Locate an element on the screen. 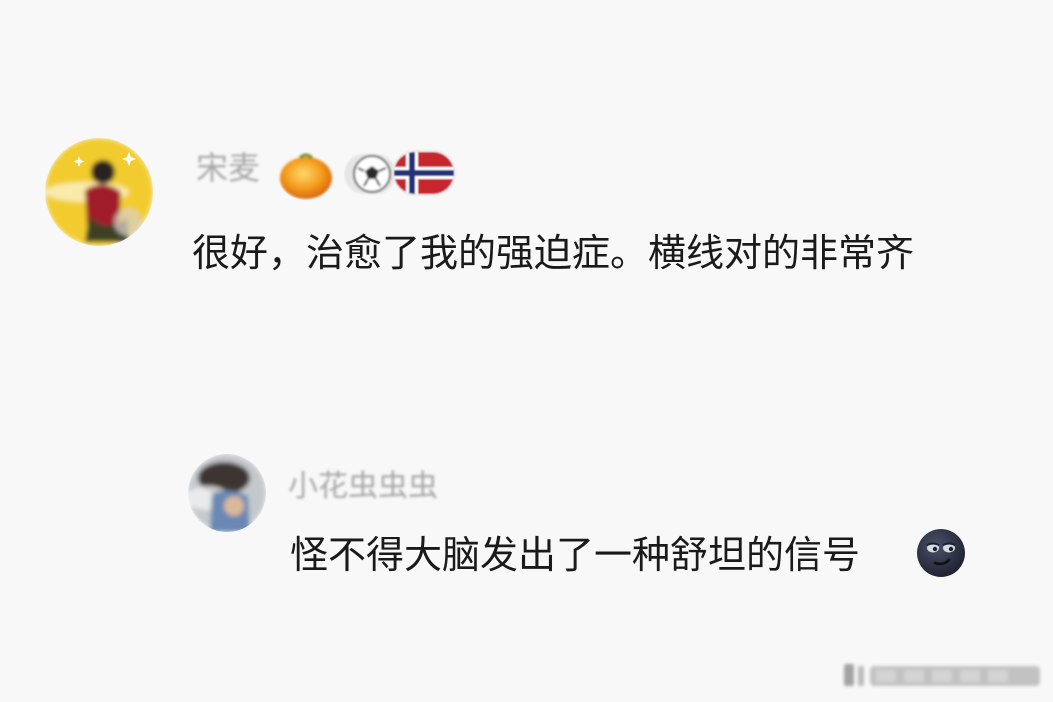  watermark is located at coordinates (942, 675).